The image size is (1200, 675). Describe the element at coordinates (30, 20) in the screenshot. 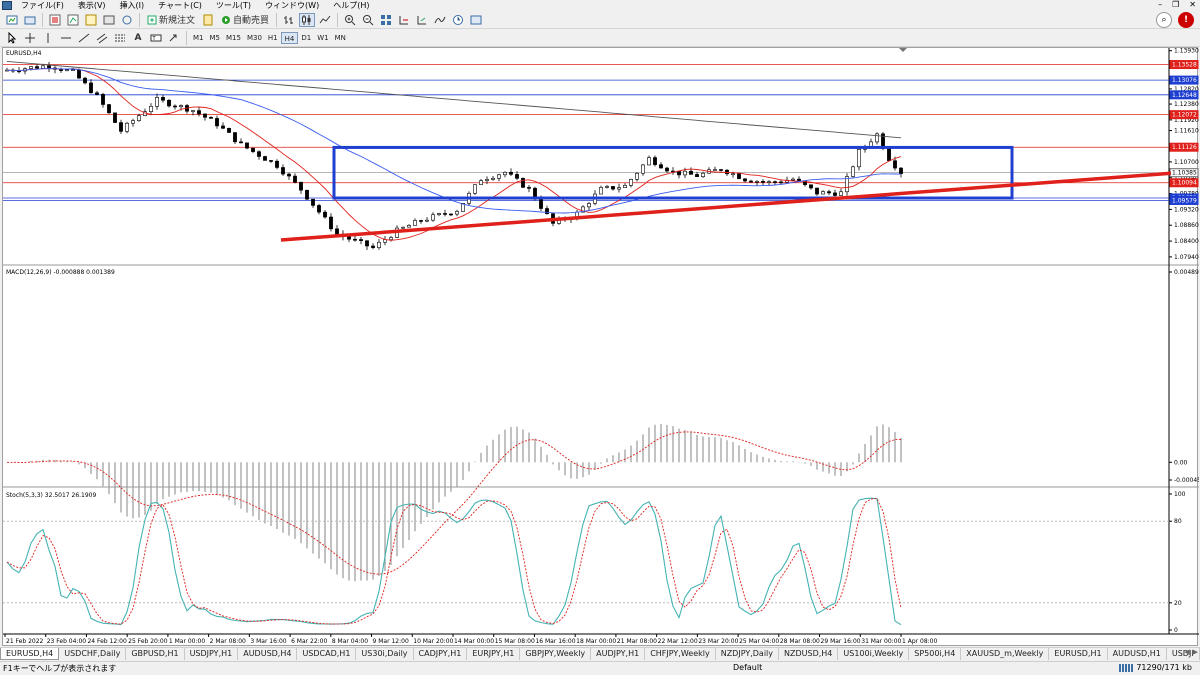

I see `profiles-icon` at that location.